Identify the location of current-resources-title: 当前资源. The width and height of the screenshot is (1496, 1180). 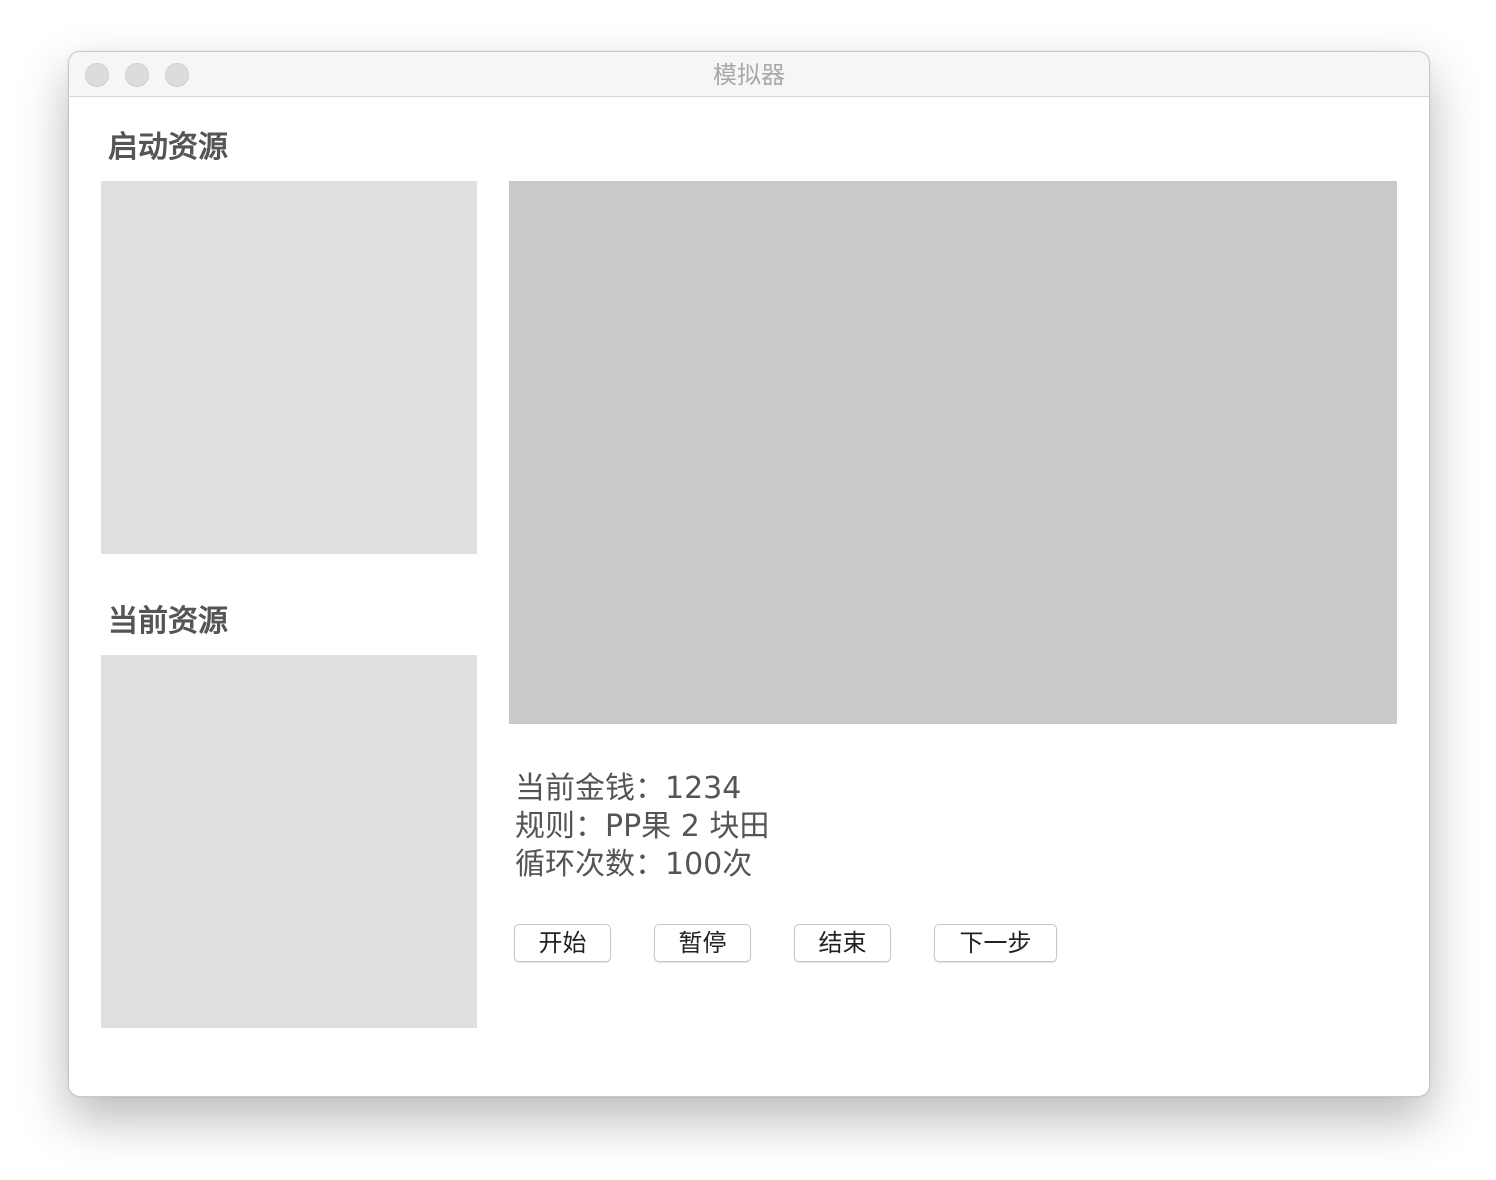
(168, 621).